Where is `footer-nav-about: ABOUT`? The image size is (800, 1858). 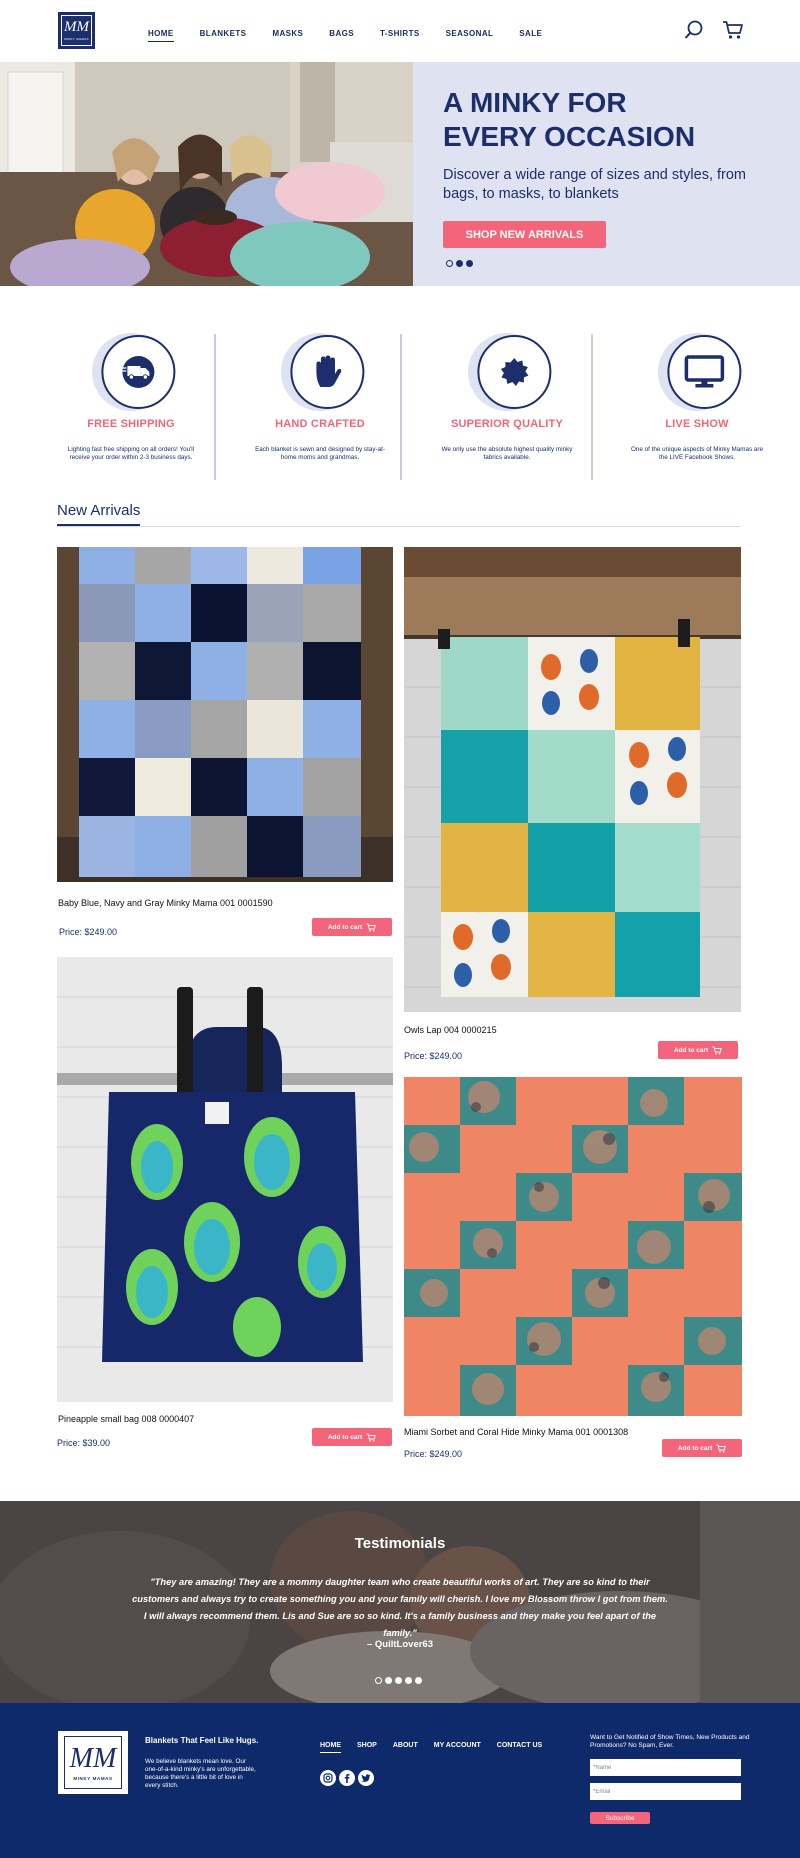
footer-nav-about: ABOUT is located at coordinates (405, 1745).